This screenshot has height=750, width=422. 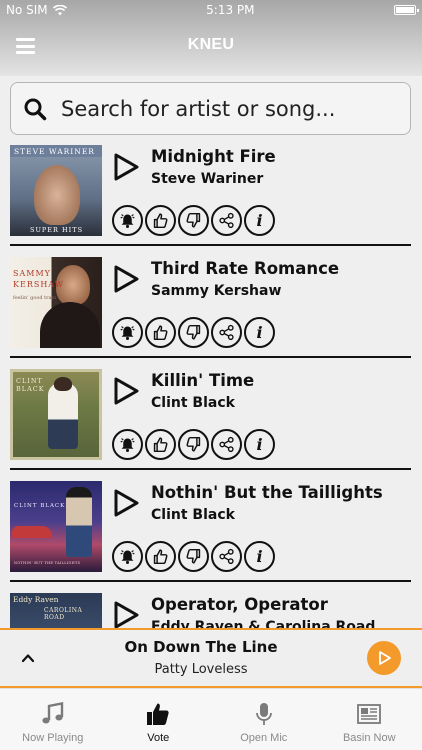 What do you see at coordinates (267, 492) in the screenshot?
I see `song-title: Nothin' But the Taillights` at bounding box center [267, 492].